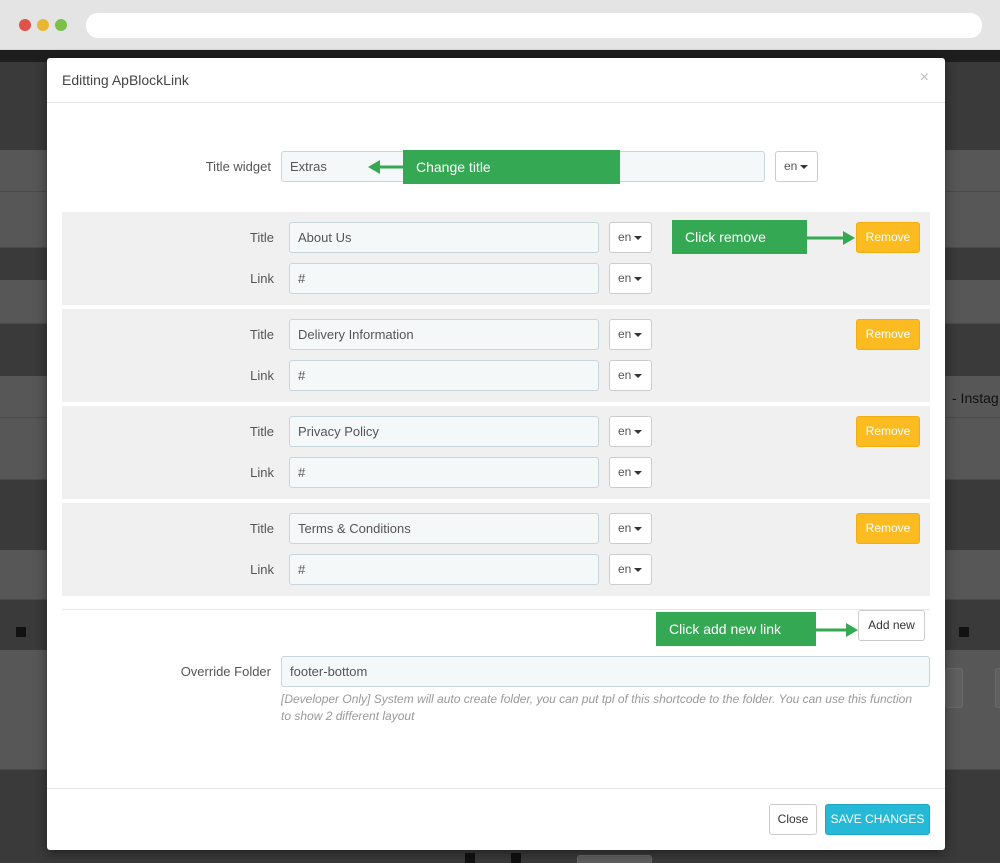 This screenshot has height=863, width=1000. I want to click on modal-title: Editting ApBlockLink, so click(125, 80).